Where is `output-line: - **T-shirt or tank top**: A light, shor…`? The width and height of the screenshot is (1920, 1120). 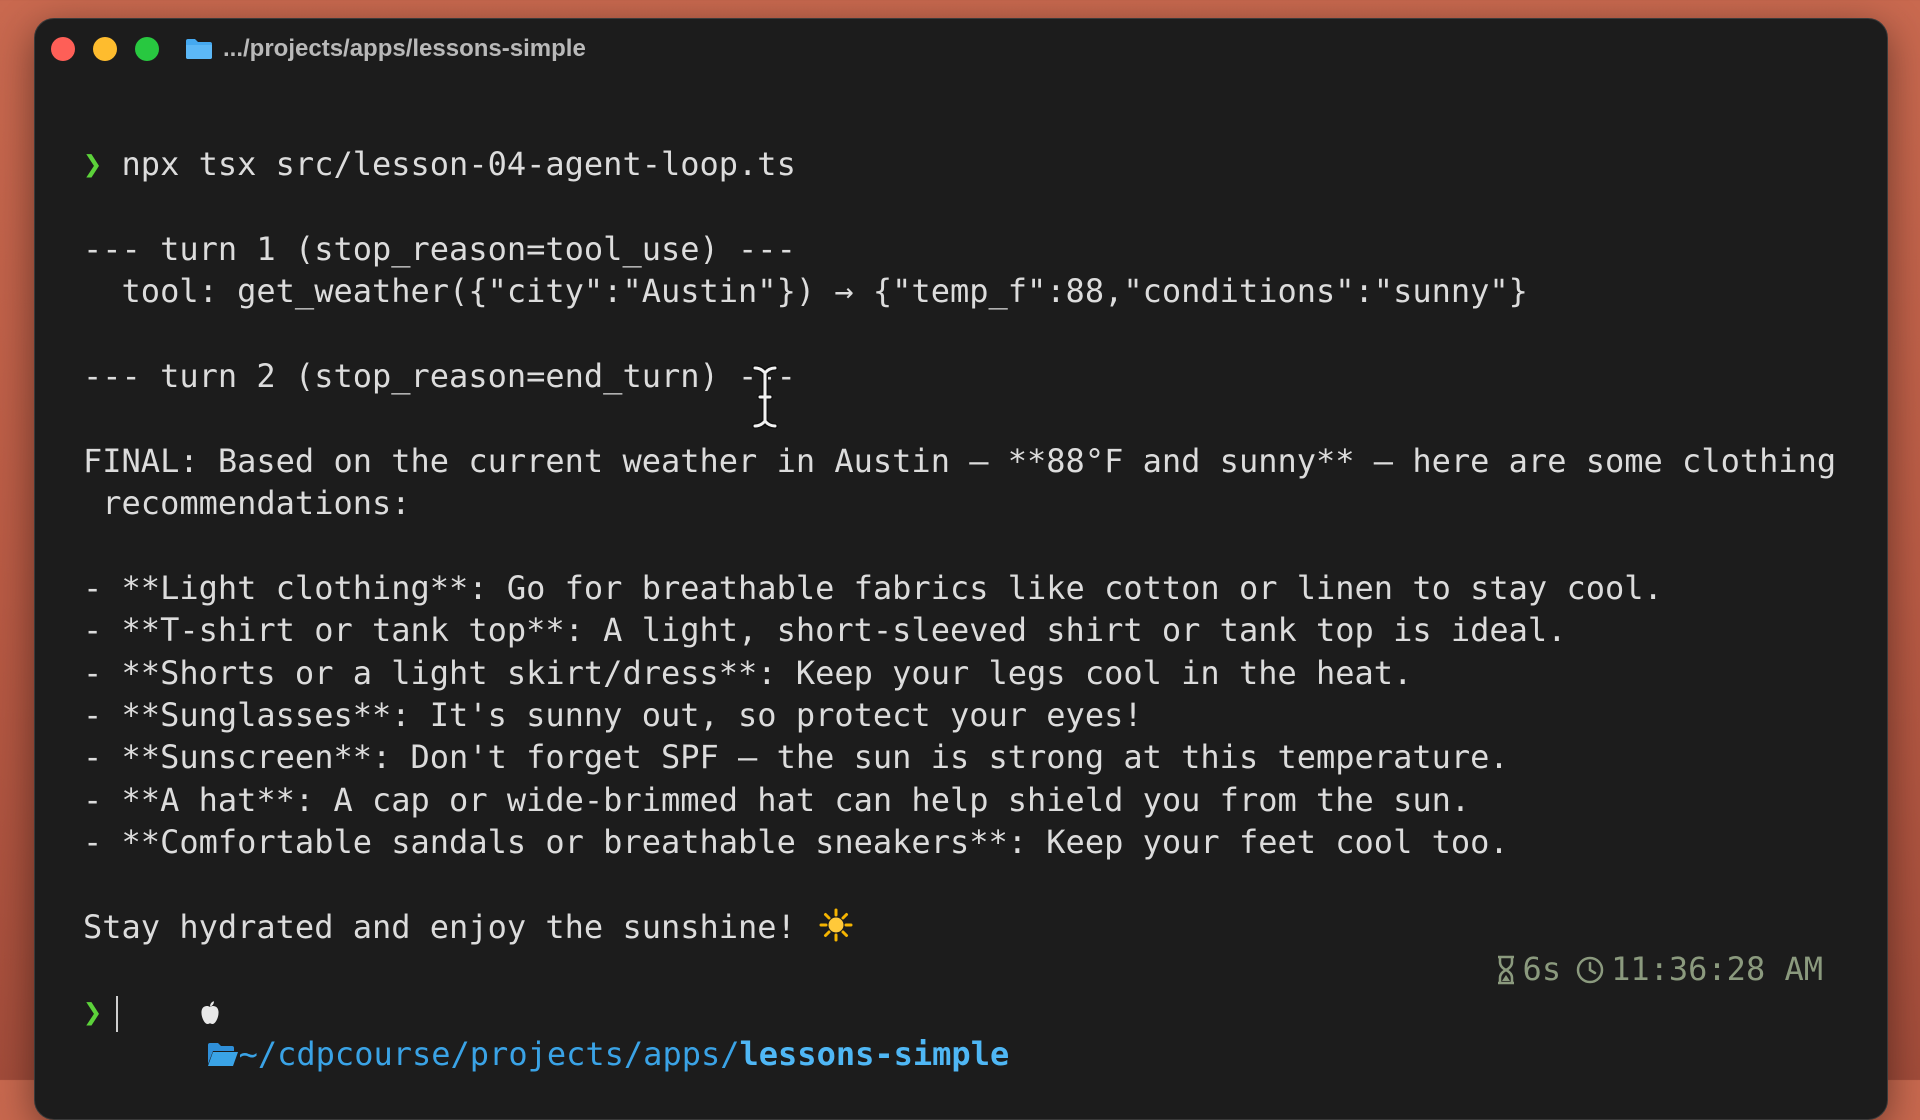 output-line: - **T-shirt or tank top**: A light, shor… is located at coordinates (825, 630).